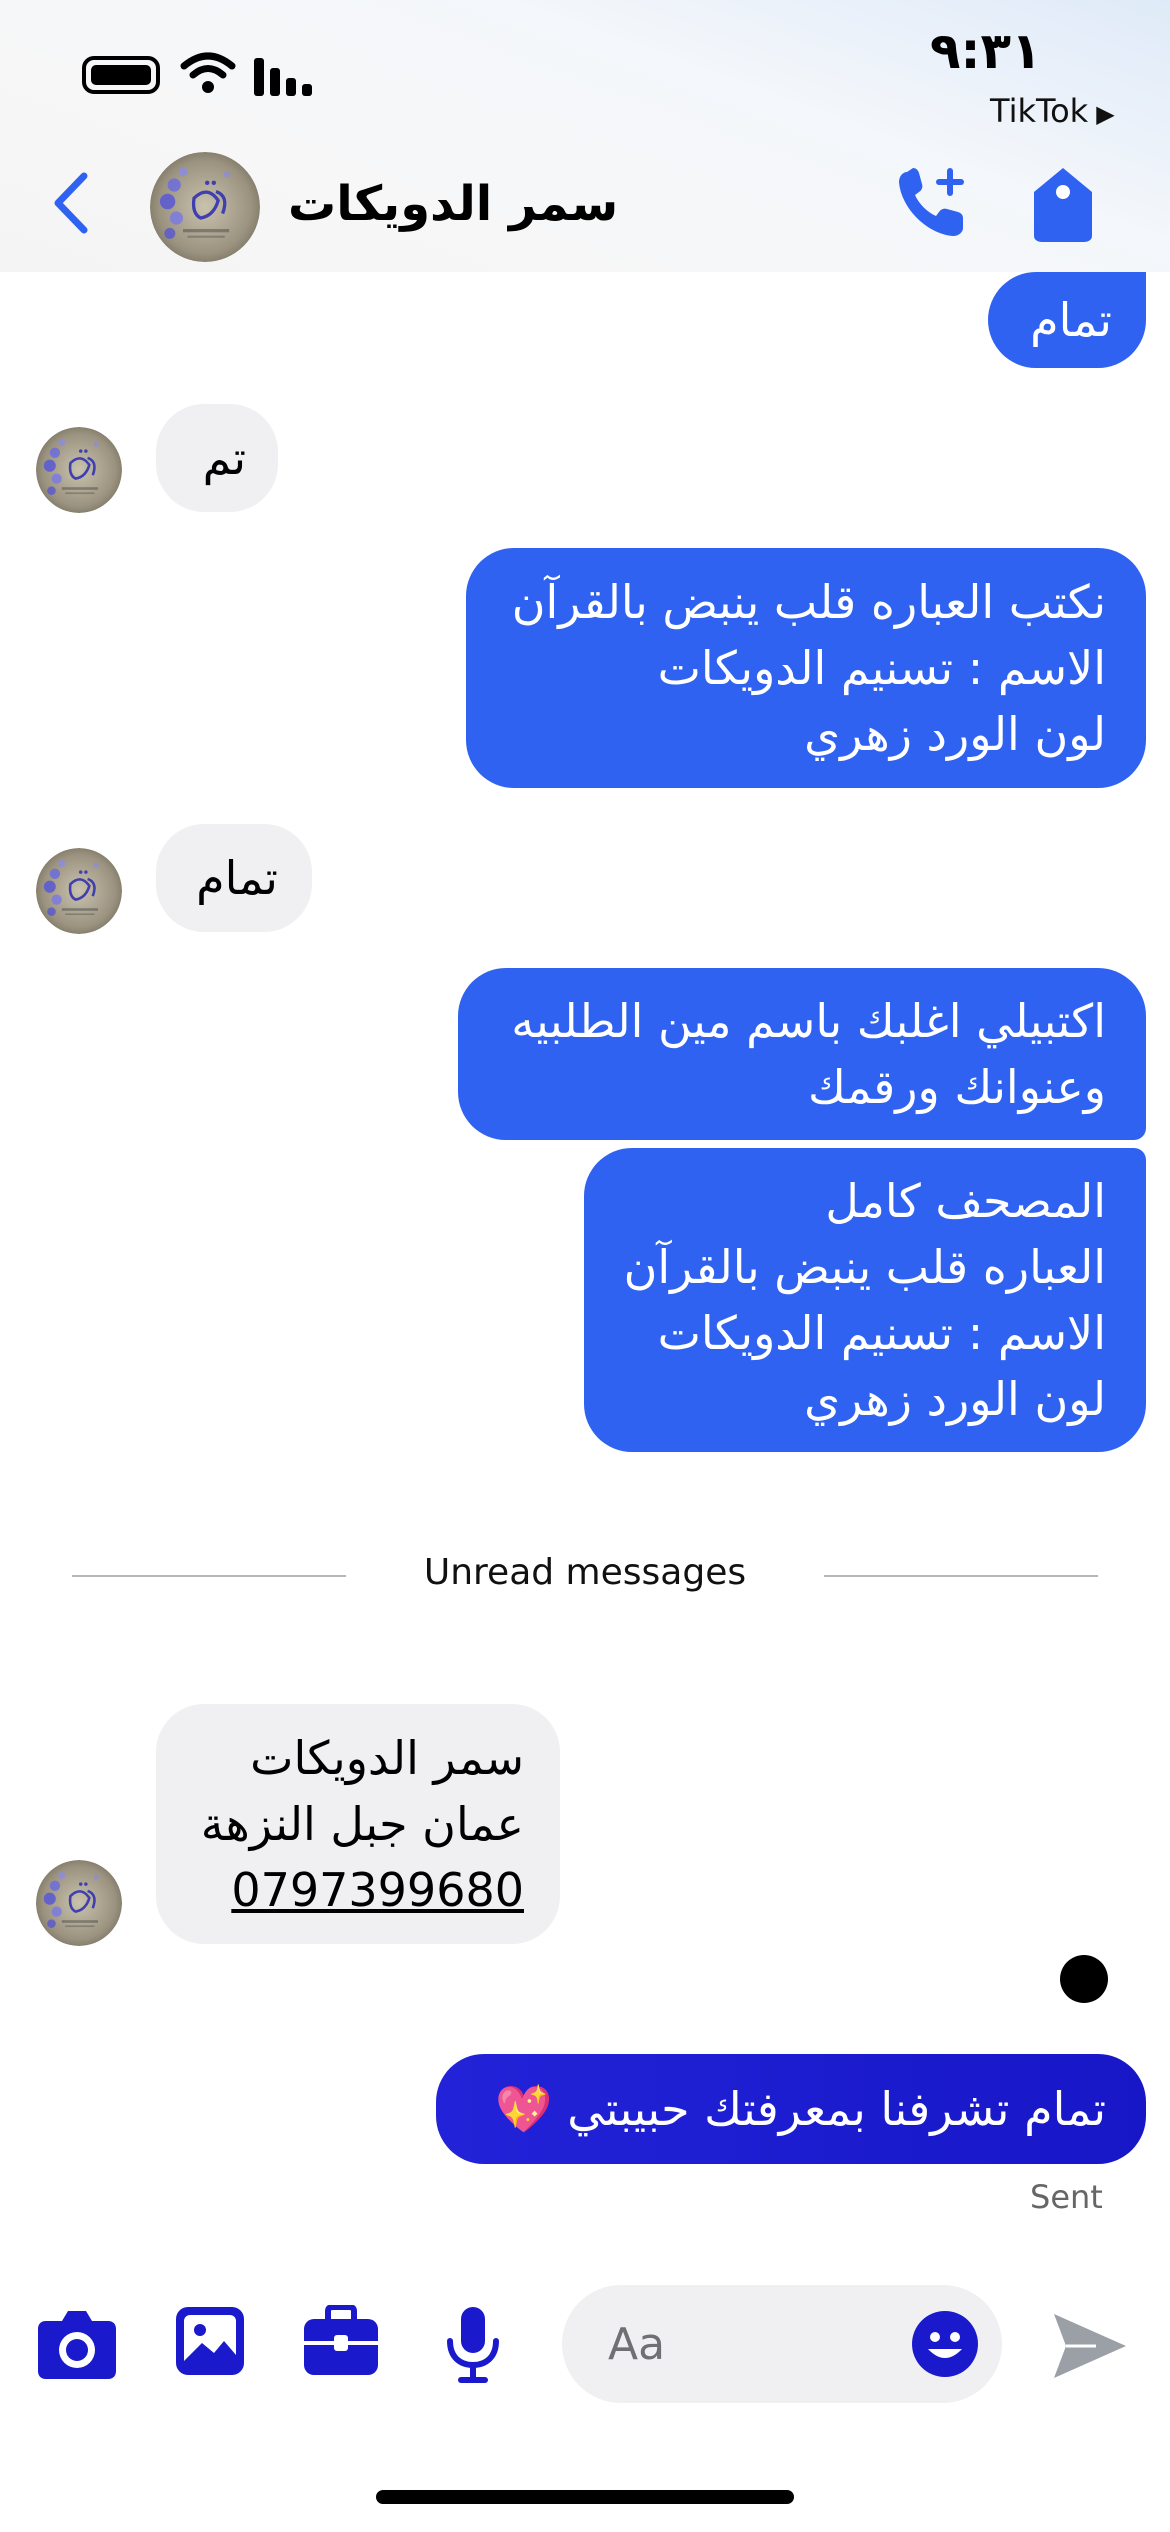  What do you see at coordinates (585, 2497) in the screenshot?
I see `home-indicator` at bounding box center [585, 2497].